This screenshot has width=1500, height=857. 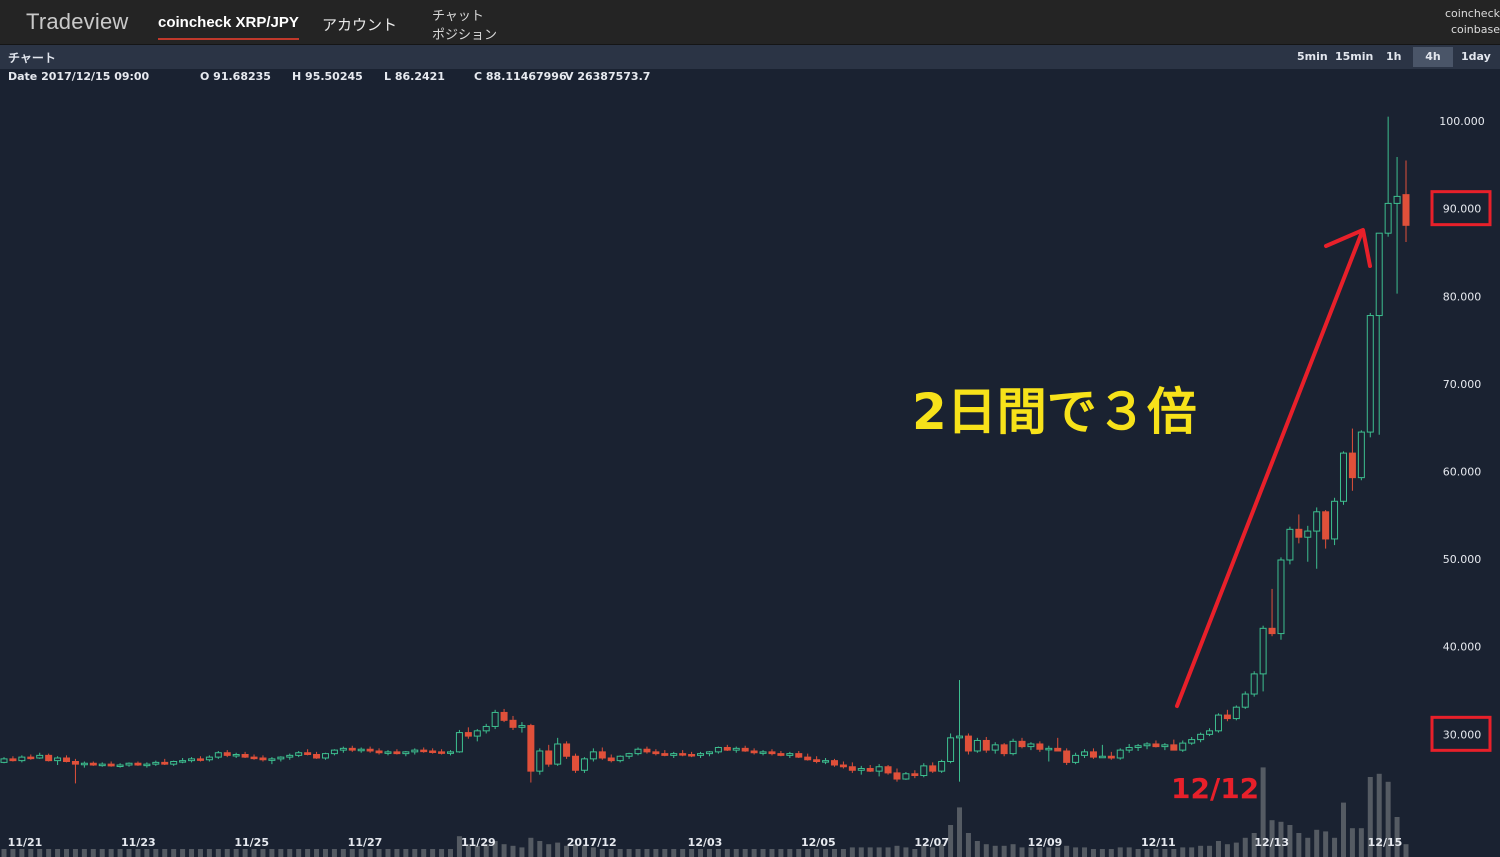 I want to click on timeframe-4h-button: 4h, so click(x=1433, y=57).